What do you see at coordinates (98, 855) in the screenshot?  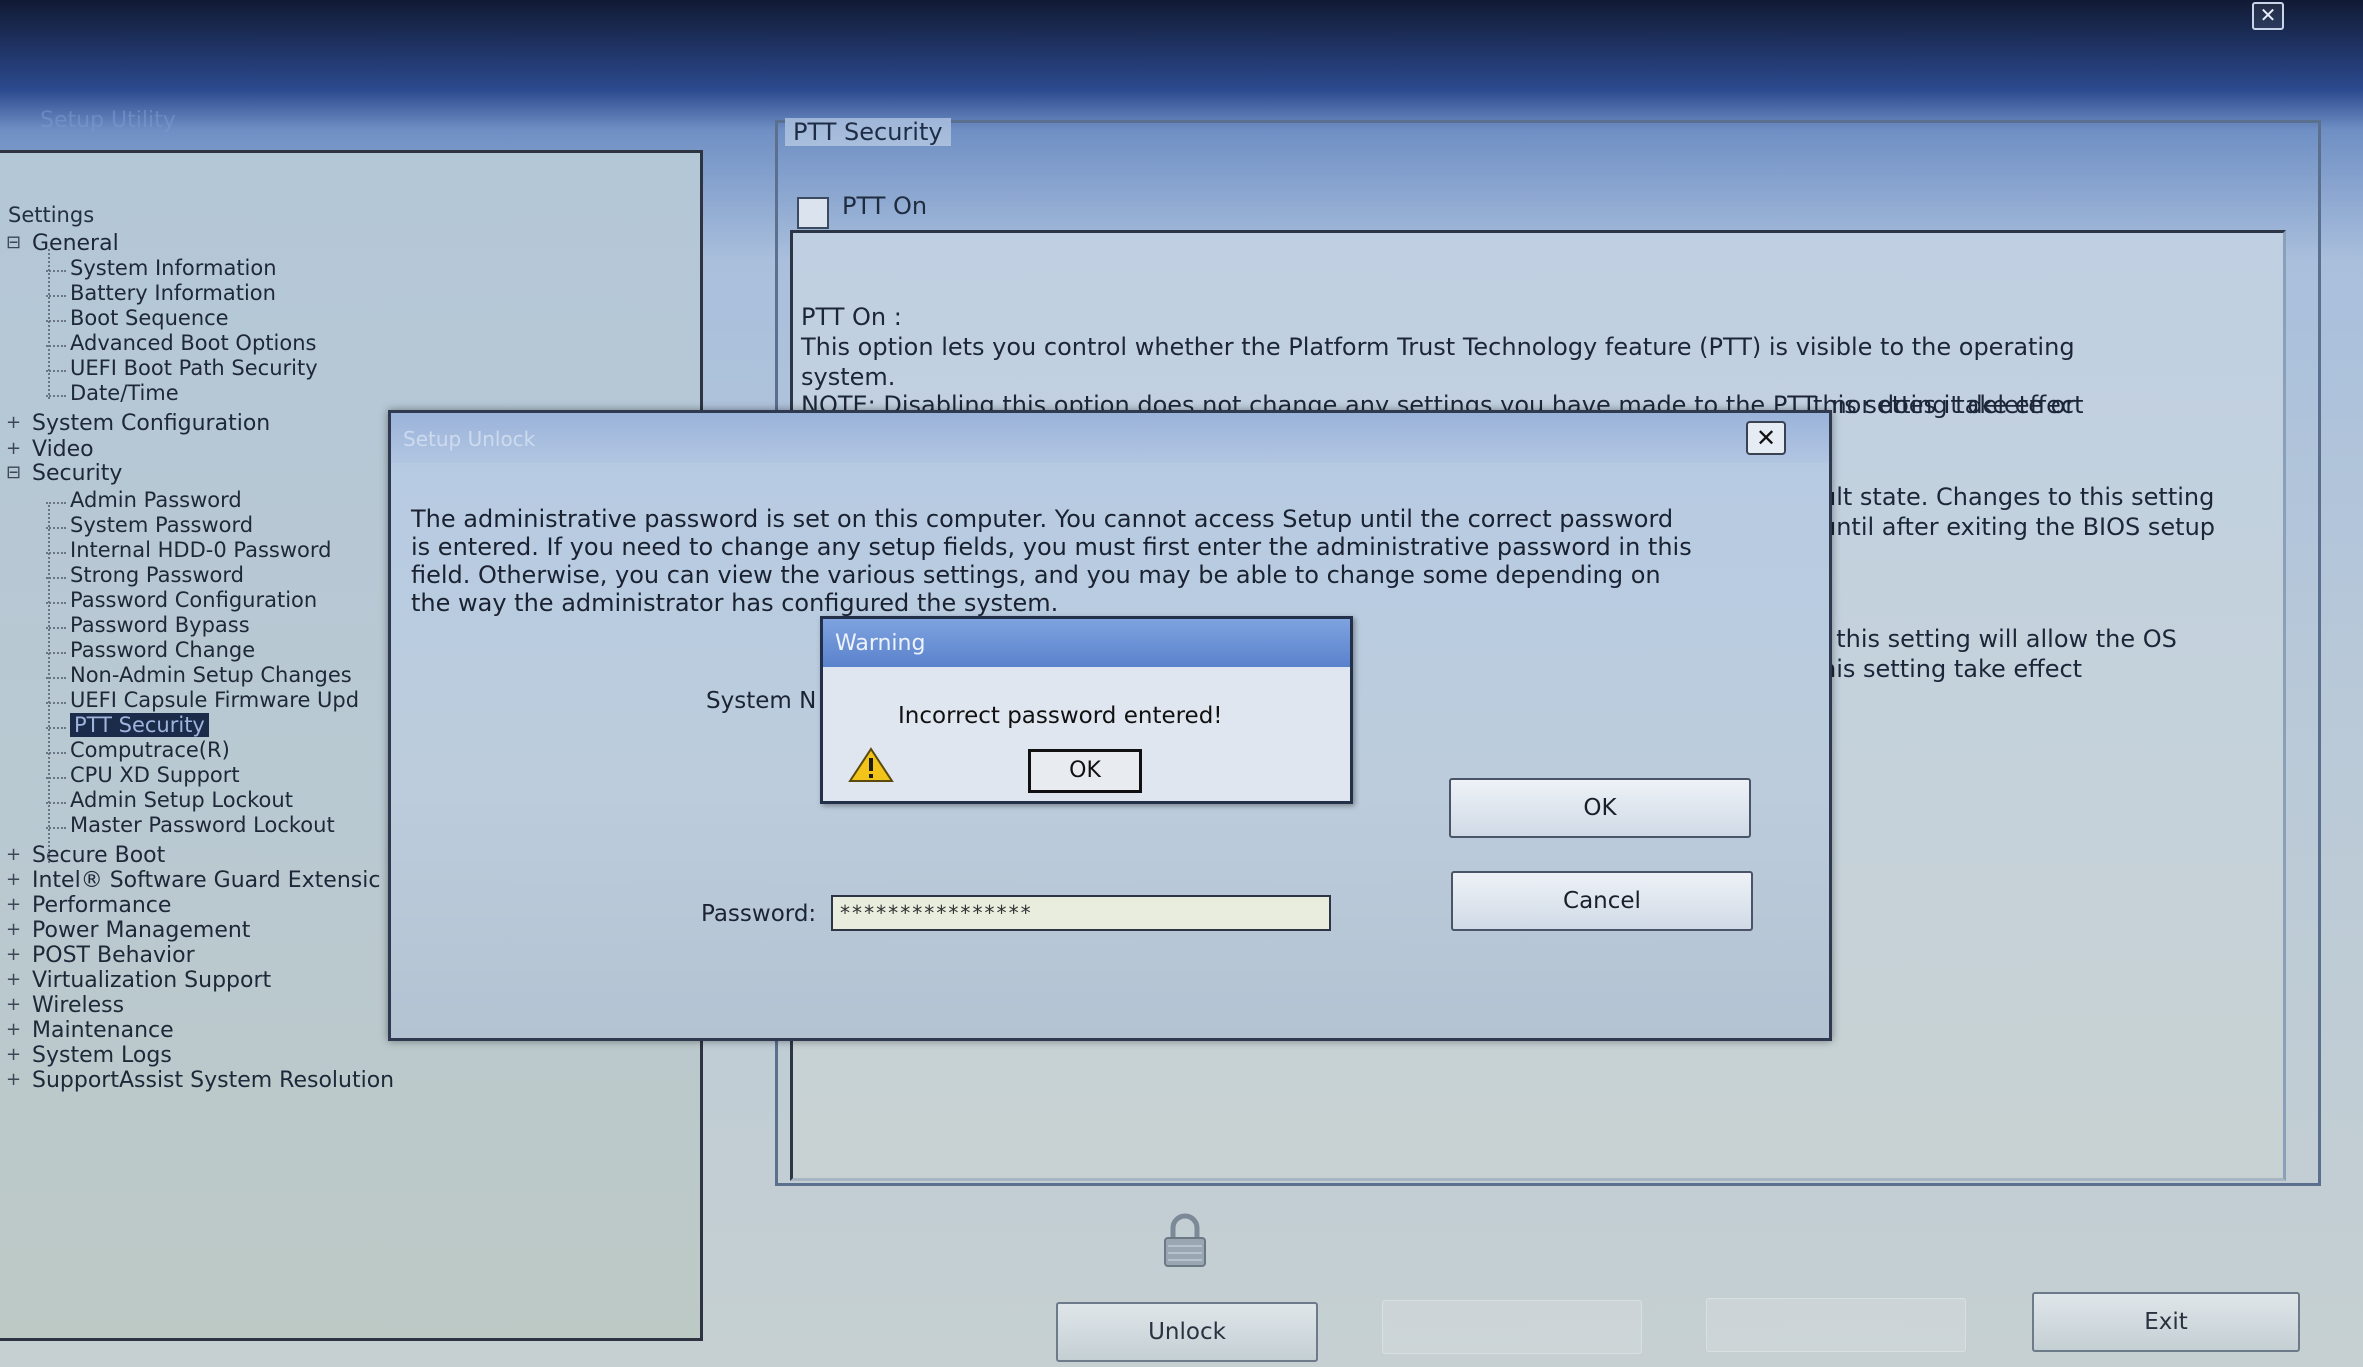 I see `tree-item: Secure Boot` at bounding box center [98, 855].